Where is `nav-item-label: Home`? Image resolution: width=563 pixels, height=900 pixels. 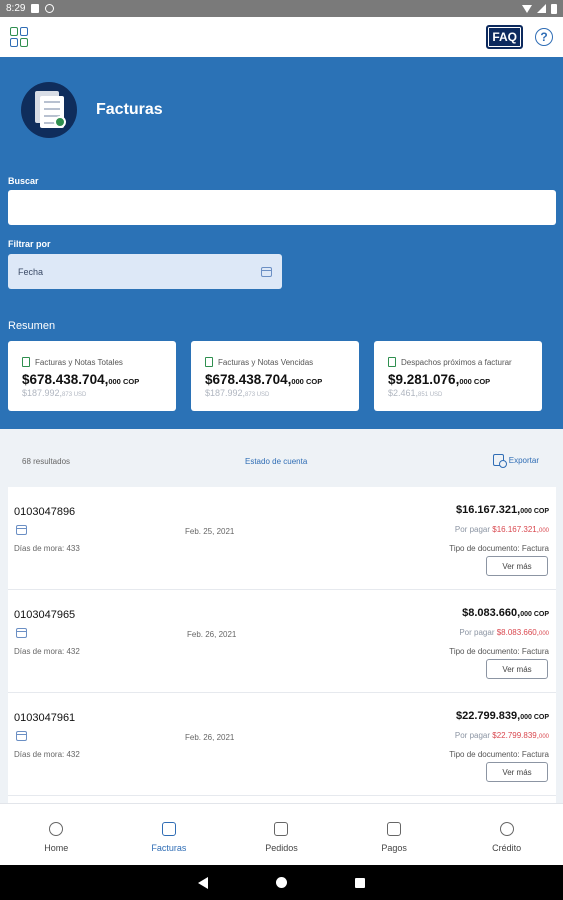
nav-item-label: Home is located at coordinates (56, 848).